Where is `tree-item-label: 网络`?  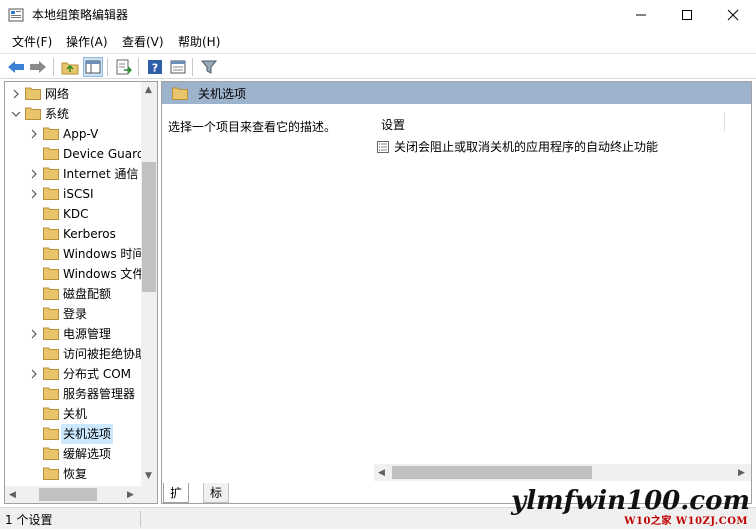 tree-item-label: 网络 is located at coordinates (57, 94).